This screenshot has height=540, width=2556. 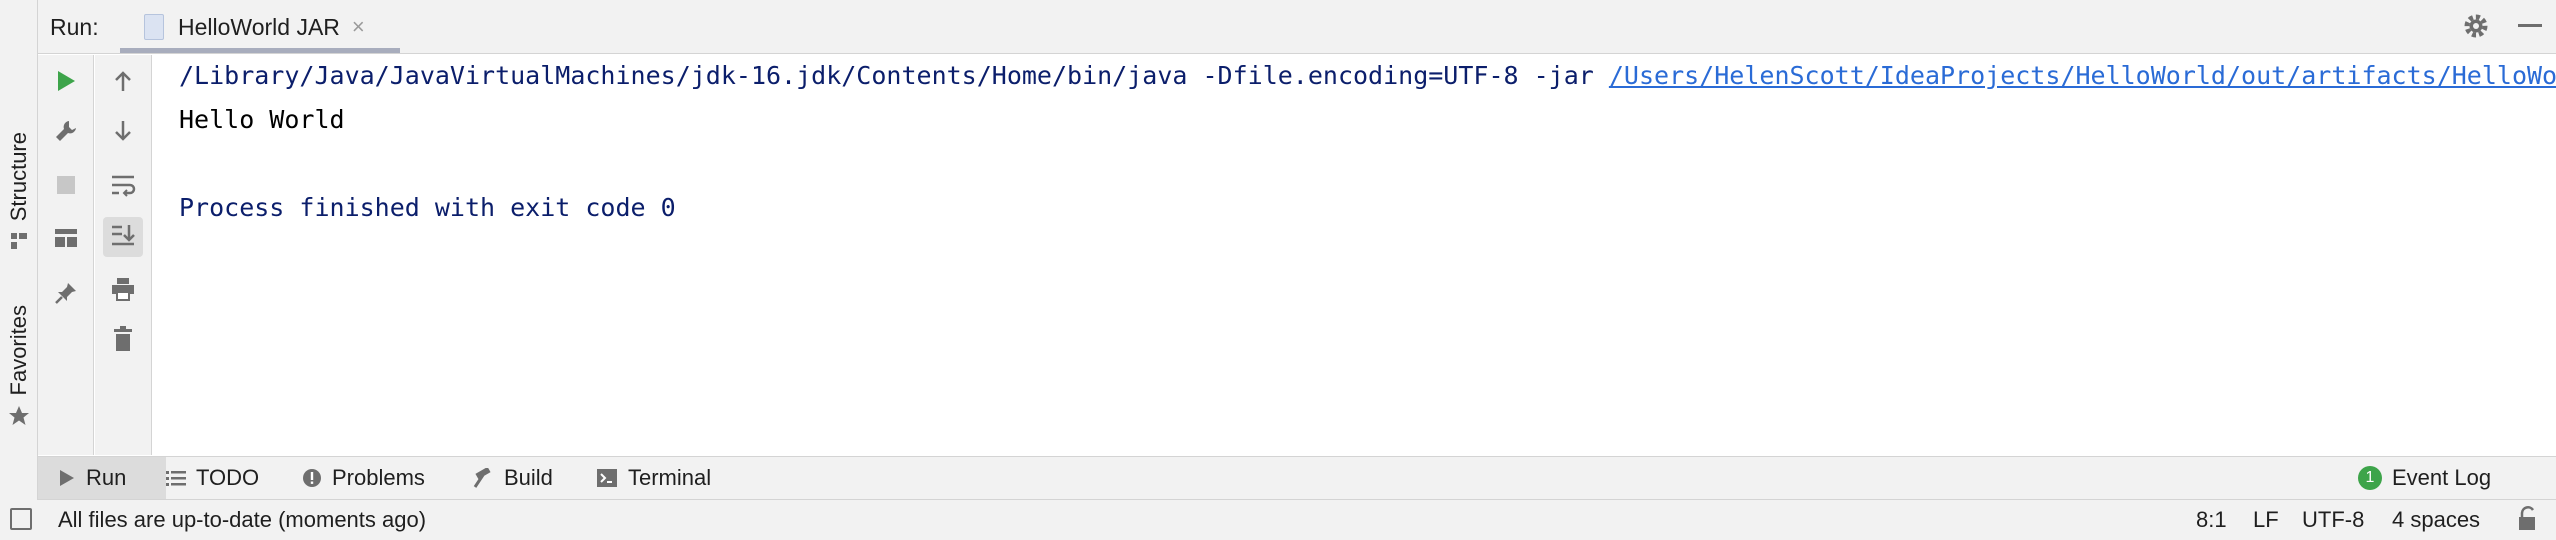 I want to click on rerun-button, so click(x=66, y=83).